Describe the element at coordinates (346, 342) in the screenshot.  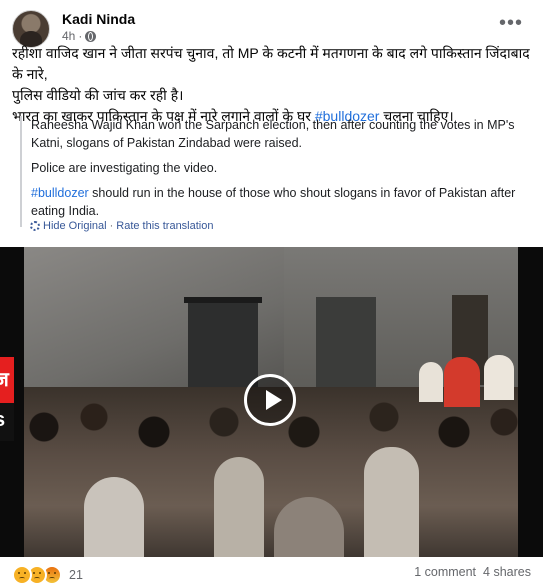
I see `video-door` at that location.